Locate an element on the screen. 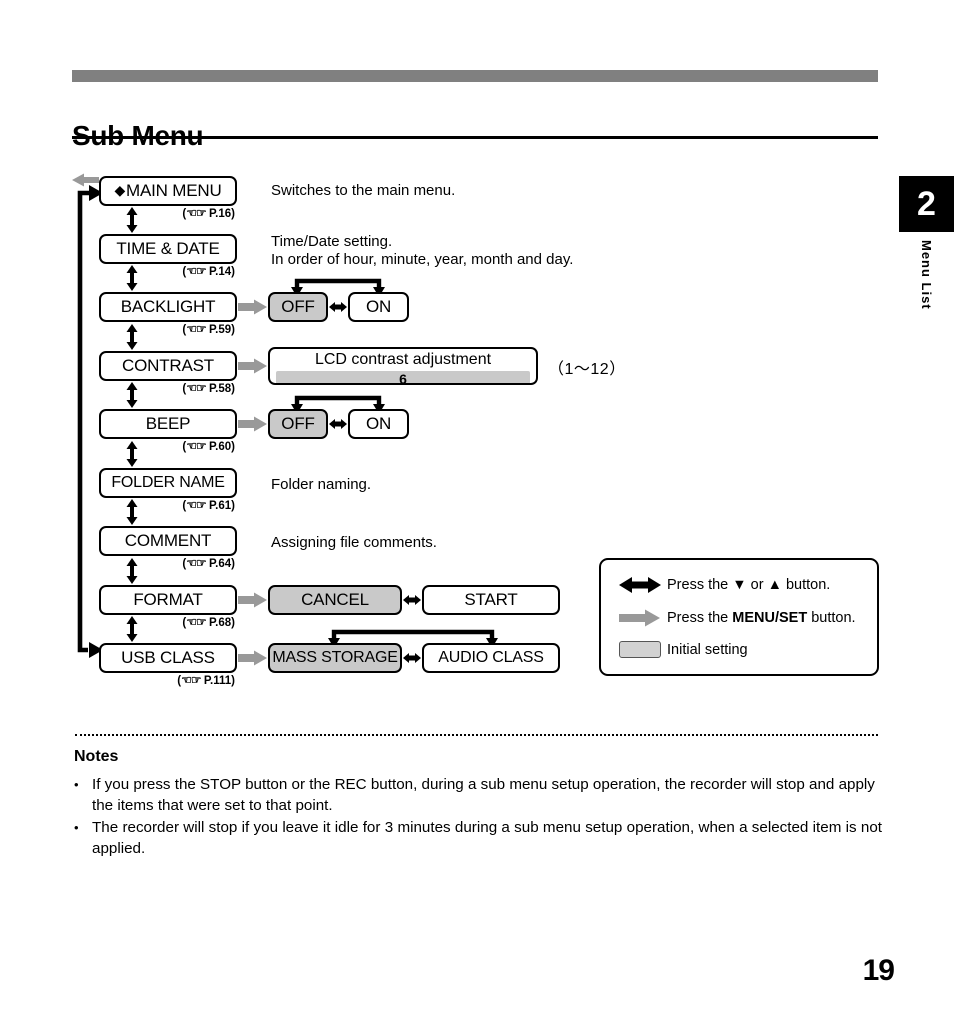 The image size is (954, 1022). option-backlight-on: ON is located at coordinates (378, 307).